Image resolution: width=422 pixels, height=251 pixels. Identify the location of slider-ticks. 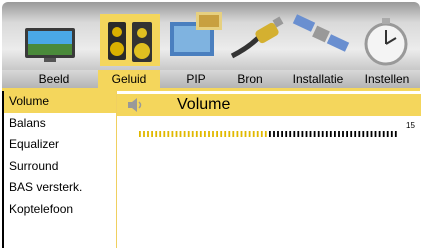
(268, 134).